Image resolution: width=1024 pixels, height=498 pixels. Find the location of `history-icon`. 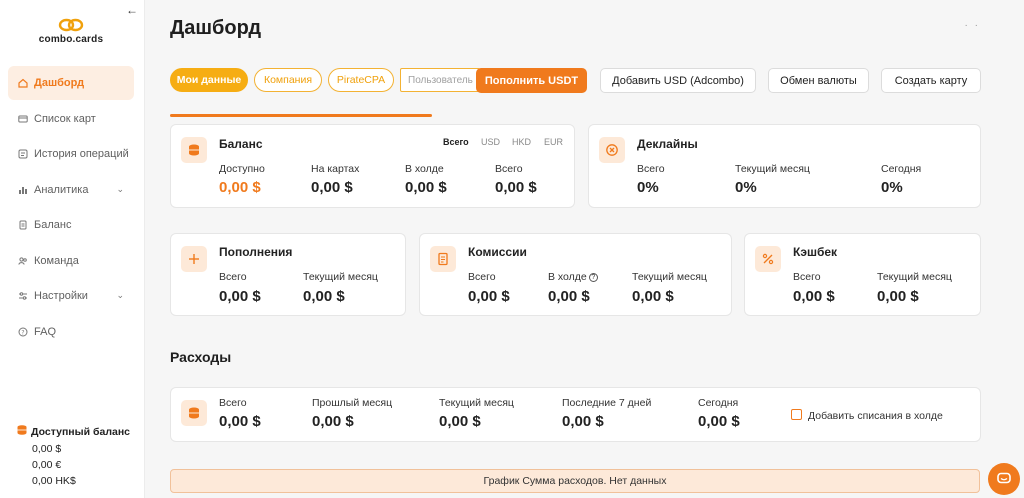

history-icon is located at coordinates (23, 154).